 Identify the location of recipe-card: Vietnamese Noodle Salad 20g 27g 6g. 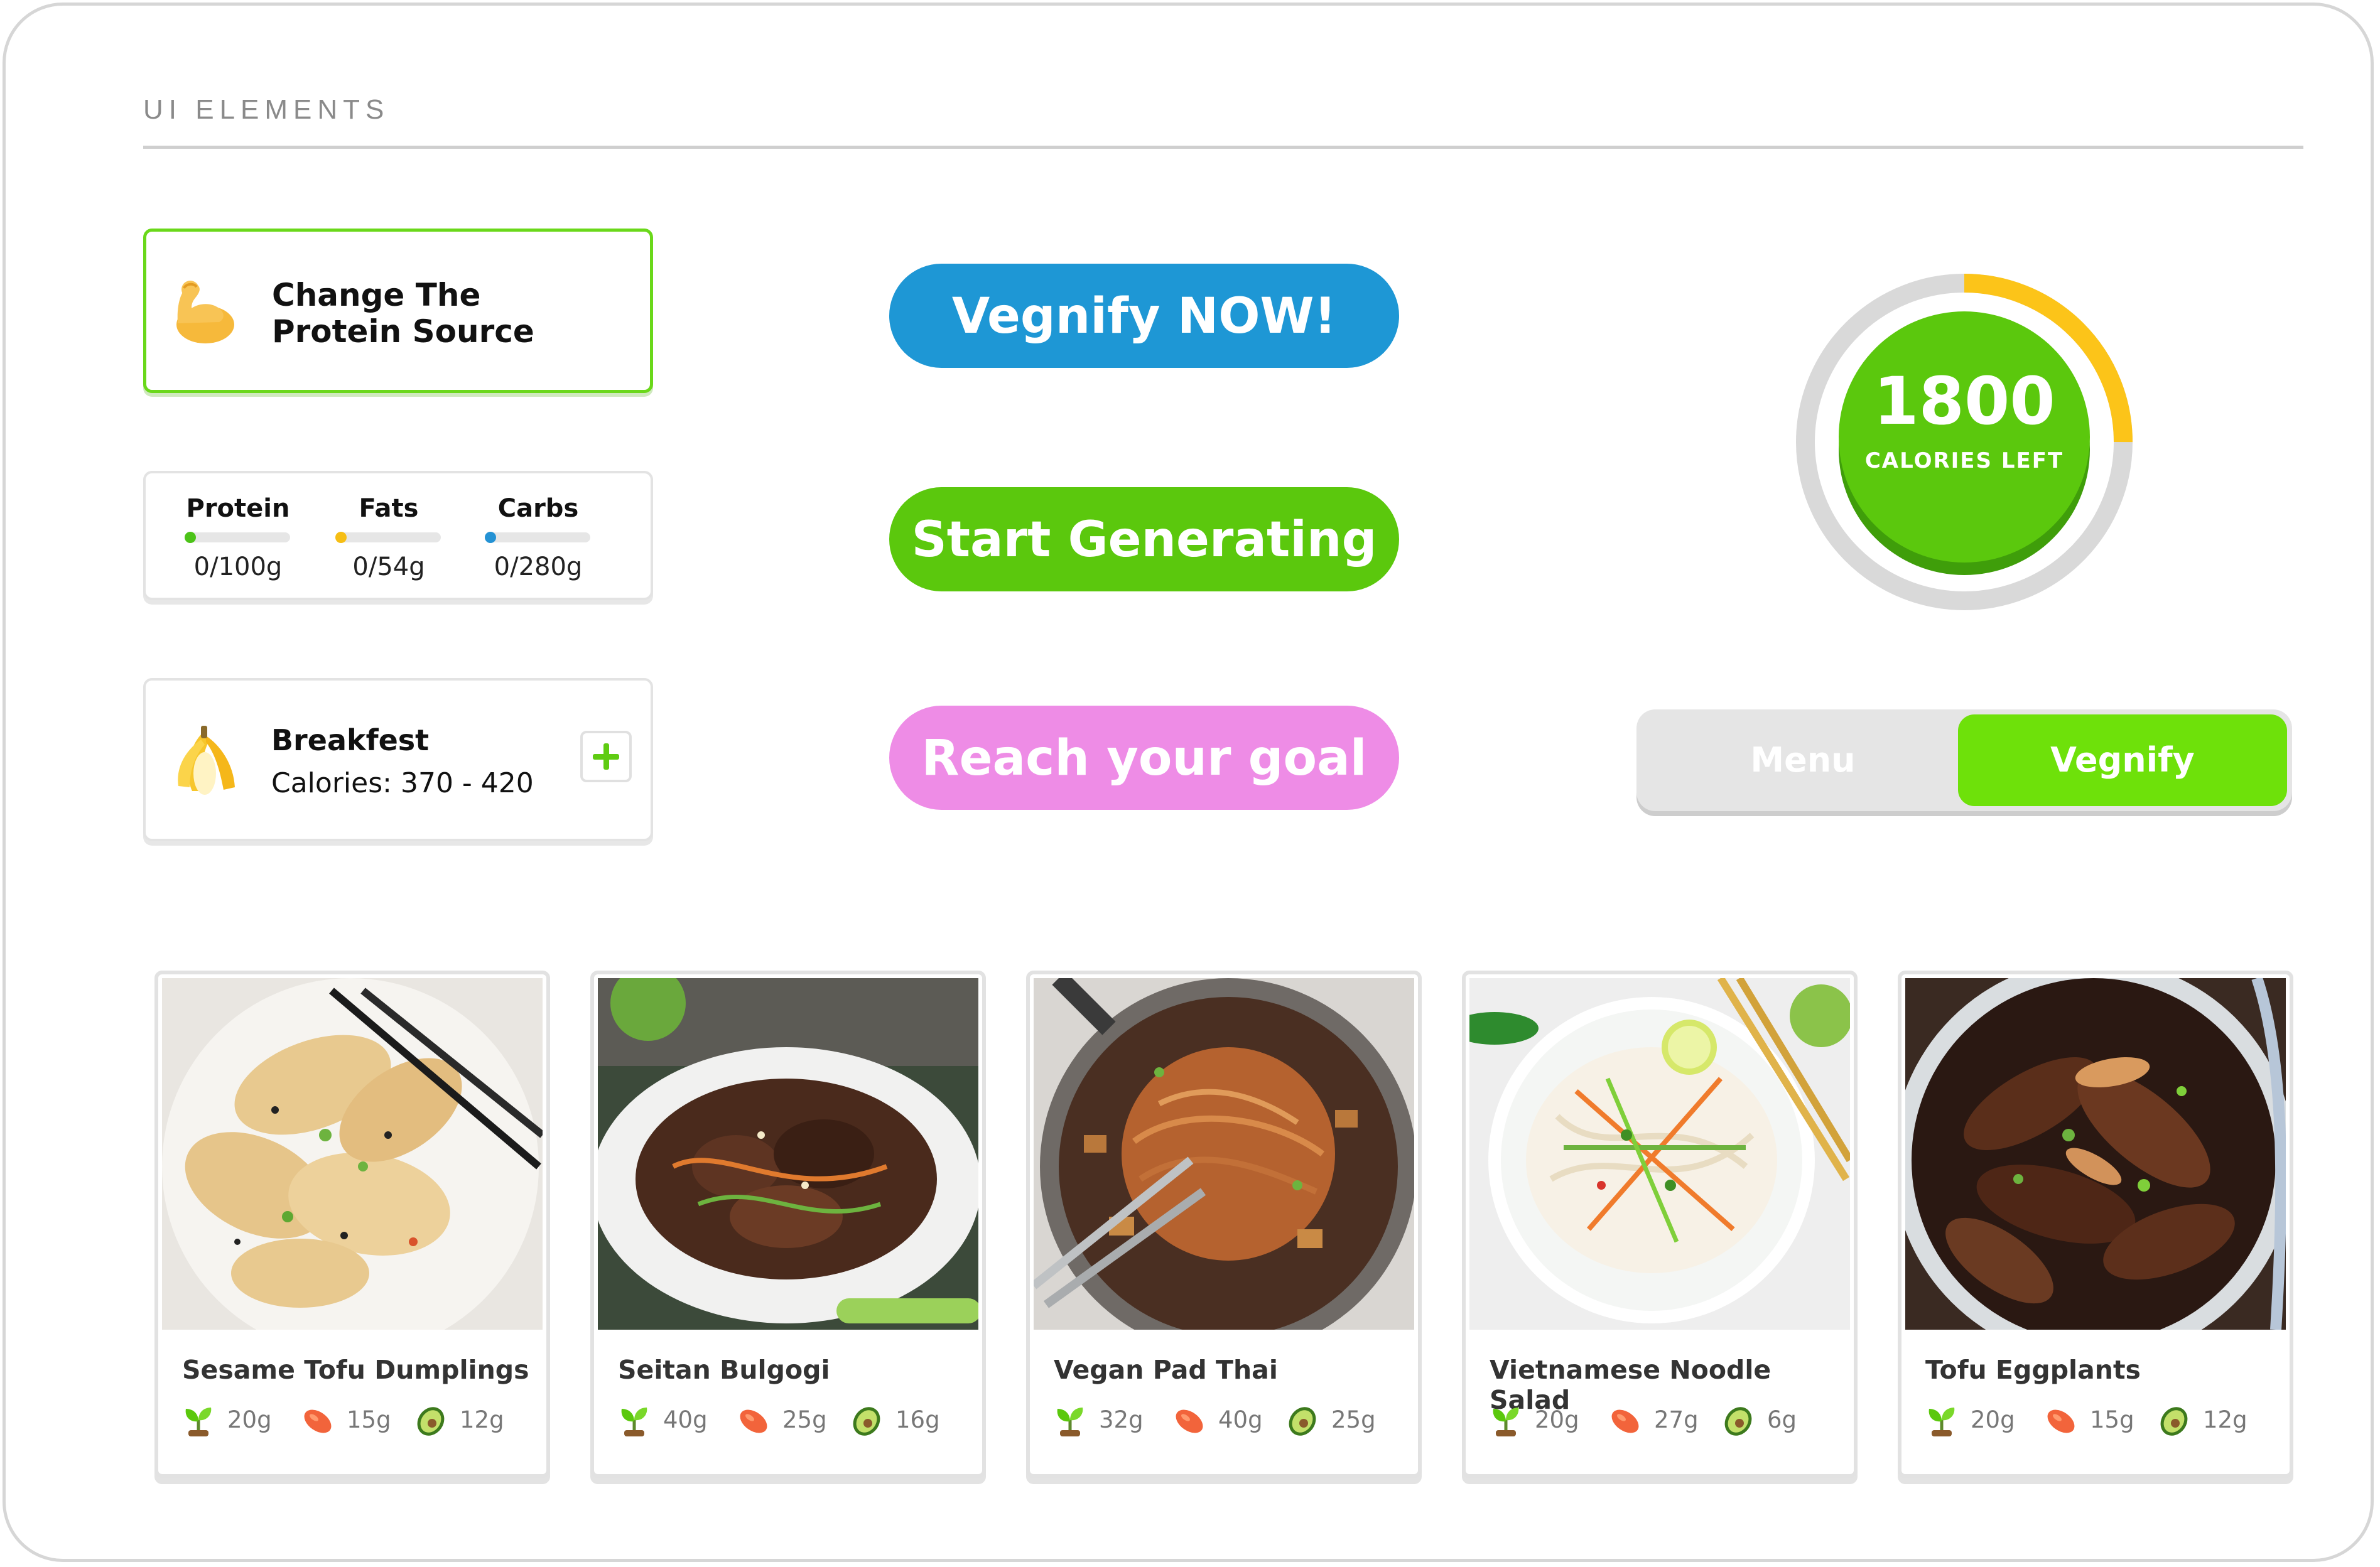
(1660, 1225).